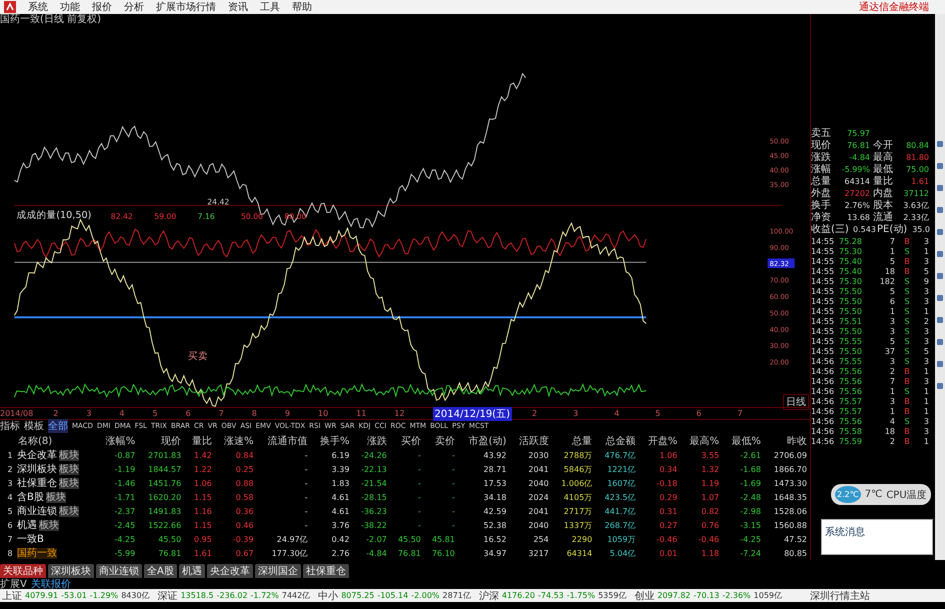 The height and width of the screenshot is (609, 945). What do you see at coordinates (10, 426) in the screenshot?
I see `indicator-tab: 指标` at bounding box center [10, 426].